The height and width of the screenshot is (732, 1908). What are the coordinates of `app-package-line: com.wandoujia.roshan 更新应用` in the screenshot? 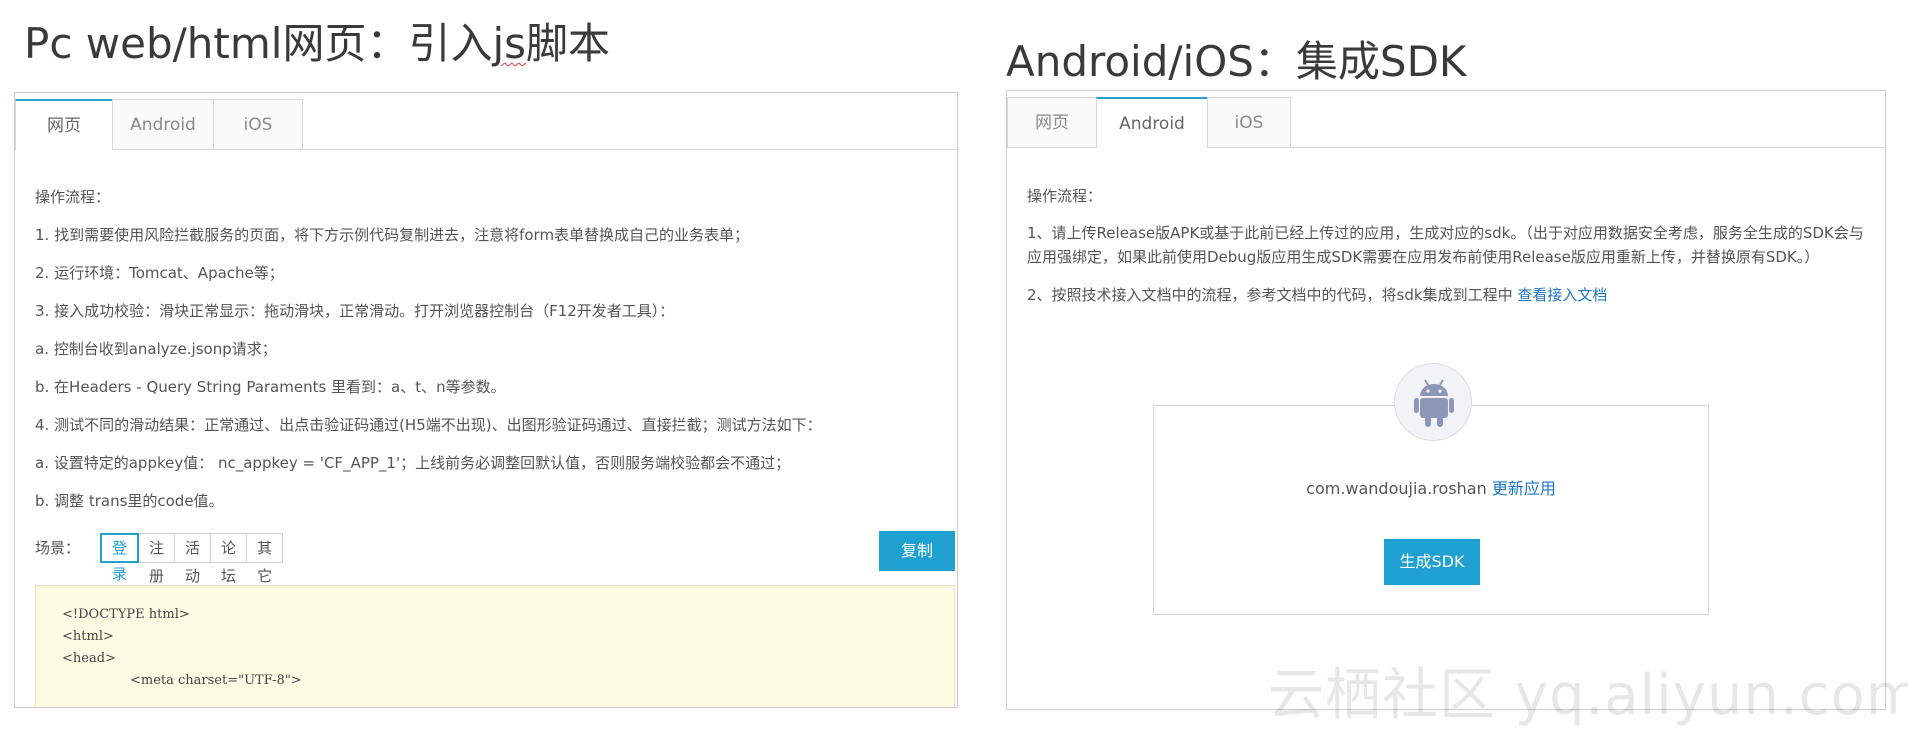 It's located at (1431, 487).